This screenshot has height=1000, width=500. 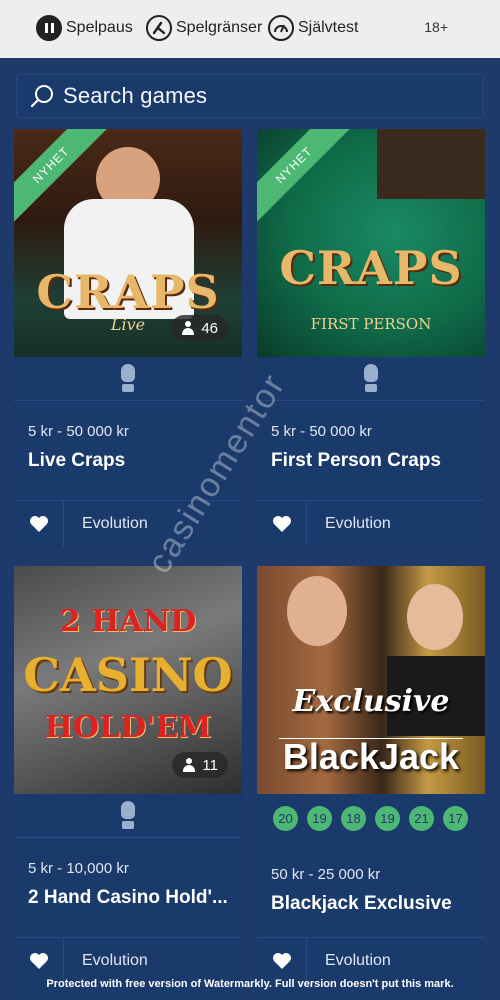 I want to click on bet-range: 5 kr - 10,000 kr, so click(x=78, y=868).